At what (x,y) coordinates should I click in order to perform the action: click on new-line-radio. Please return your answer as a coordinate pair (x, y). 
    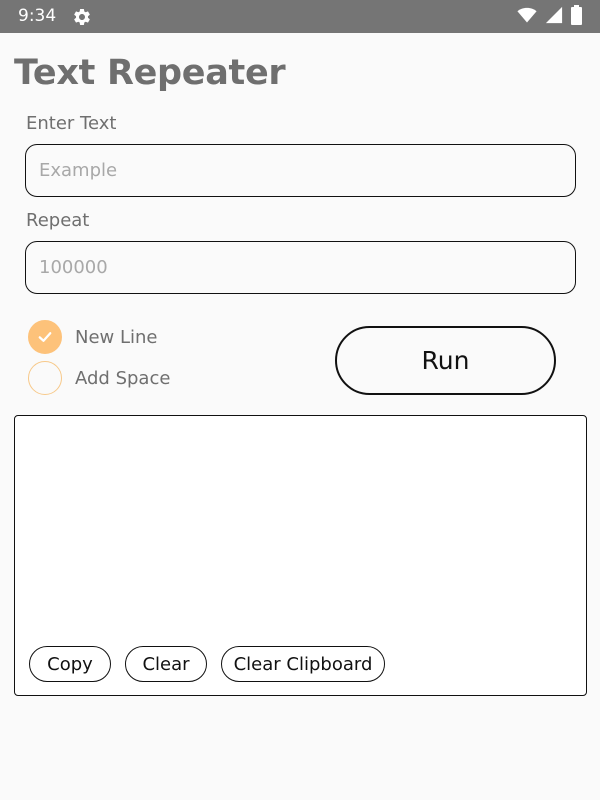
    Looking at the image, I should click on (45, 337).